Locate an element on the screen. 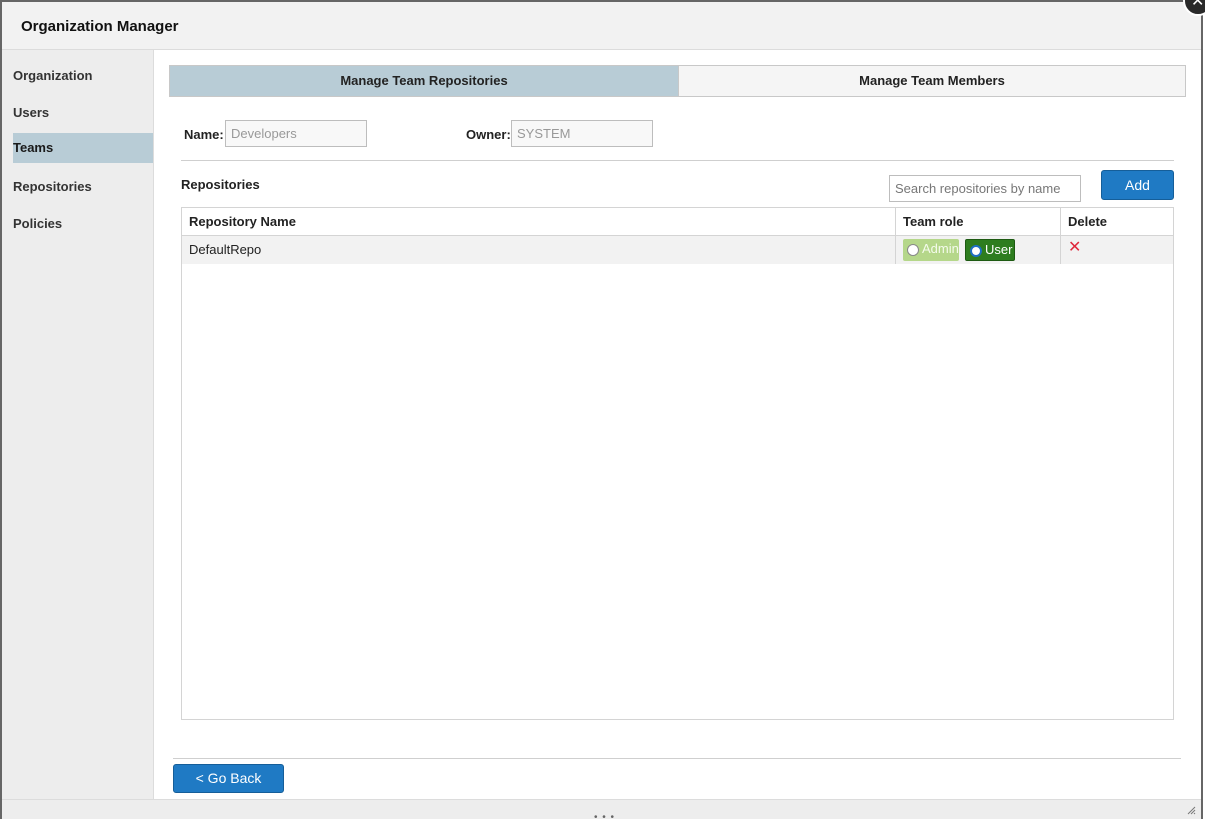 The image size is (1205, 821). drag-handle-icon: • • • is located at coordinates (604, 817).